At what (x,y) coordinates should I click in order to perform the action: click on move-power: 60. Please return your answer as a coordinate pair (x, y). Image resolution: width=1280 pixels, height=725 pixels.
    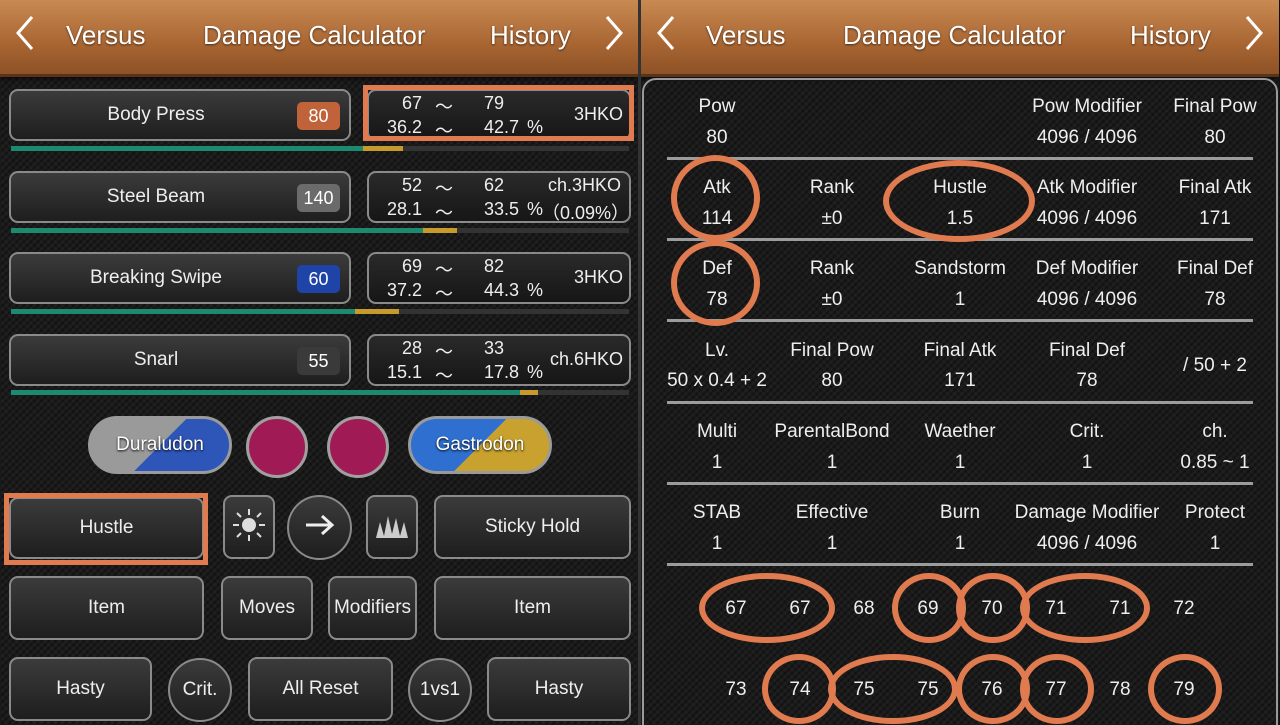
    Looking at the image, I should click on (318, 279).